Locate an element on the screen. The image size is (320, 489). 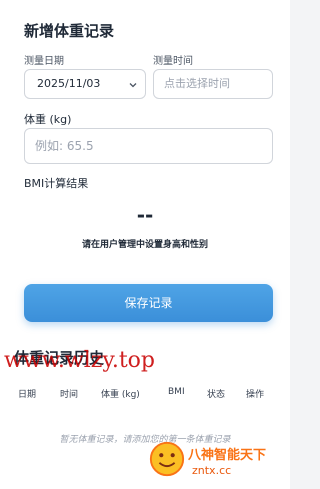
weight-input: 例如: 65.5 is located at coordinates (148, 146).